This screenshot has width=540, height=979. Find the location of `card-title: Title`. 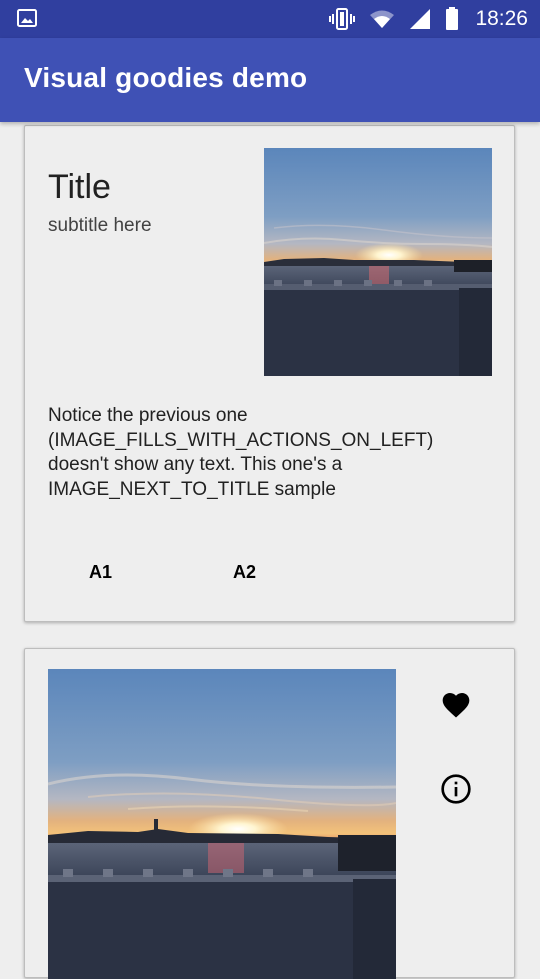

card-title: Title is located at coordinates (79, 187).